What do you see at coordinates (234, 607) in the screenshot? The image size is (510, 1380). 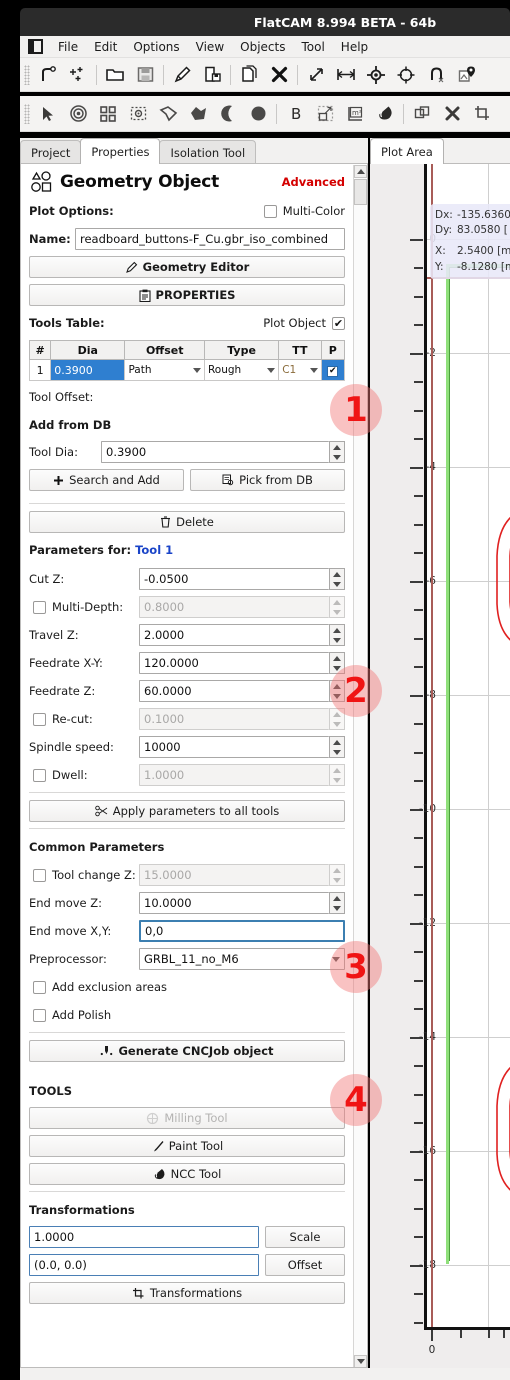 I see `multi-depth-input: 0.8000` at bounding box center [234, 607].